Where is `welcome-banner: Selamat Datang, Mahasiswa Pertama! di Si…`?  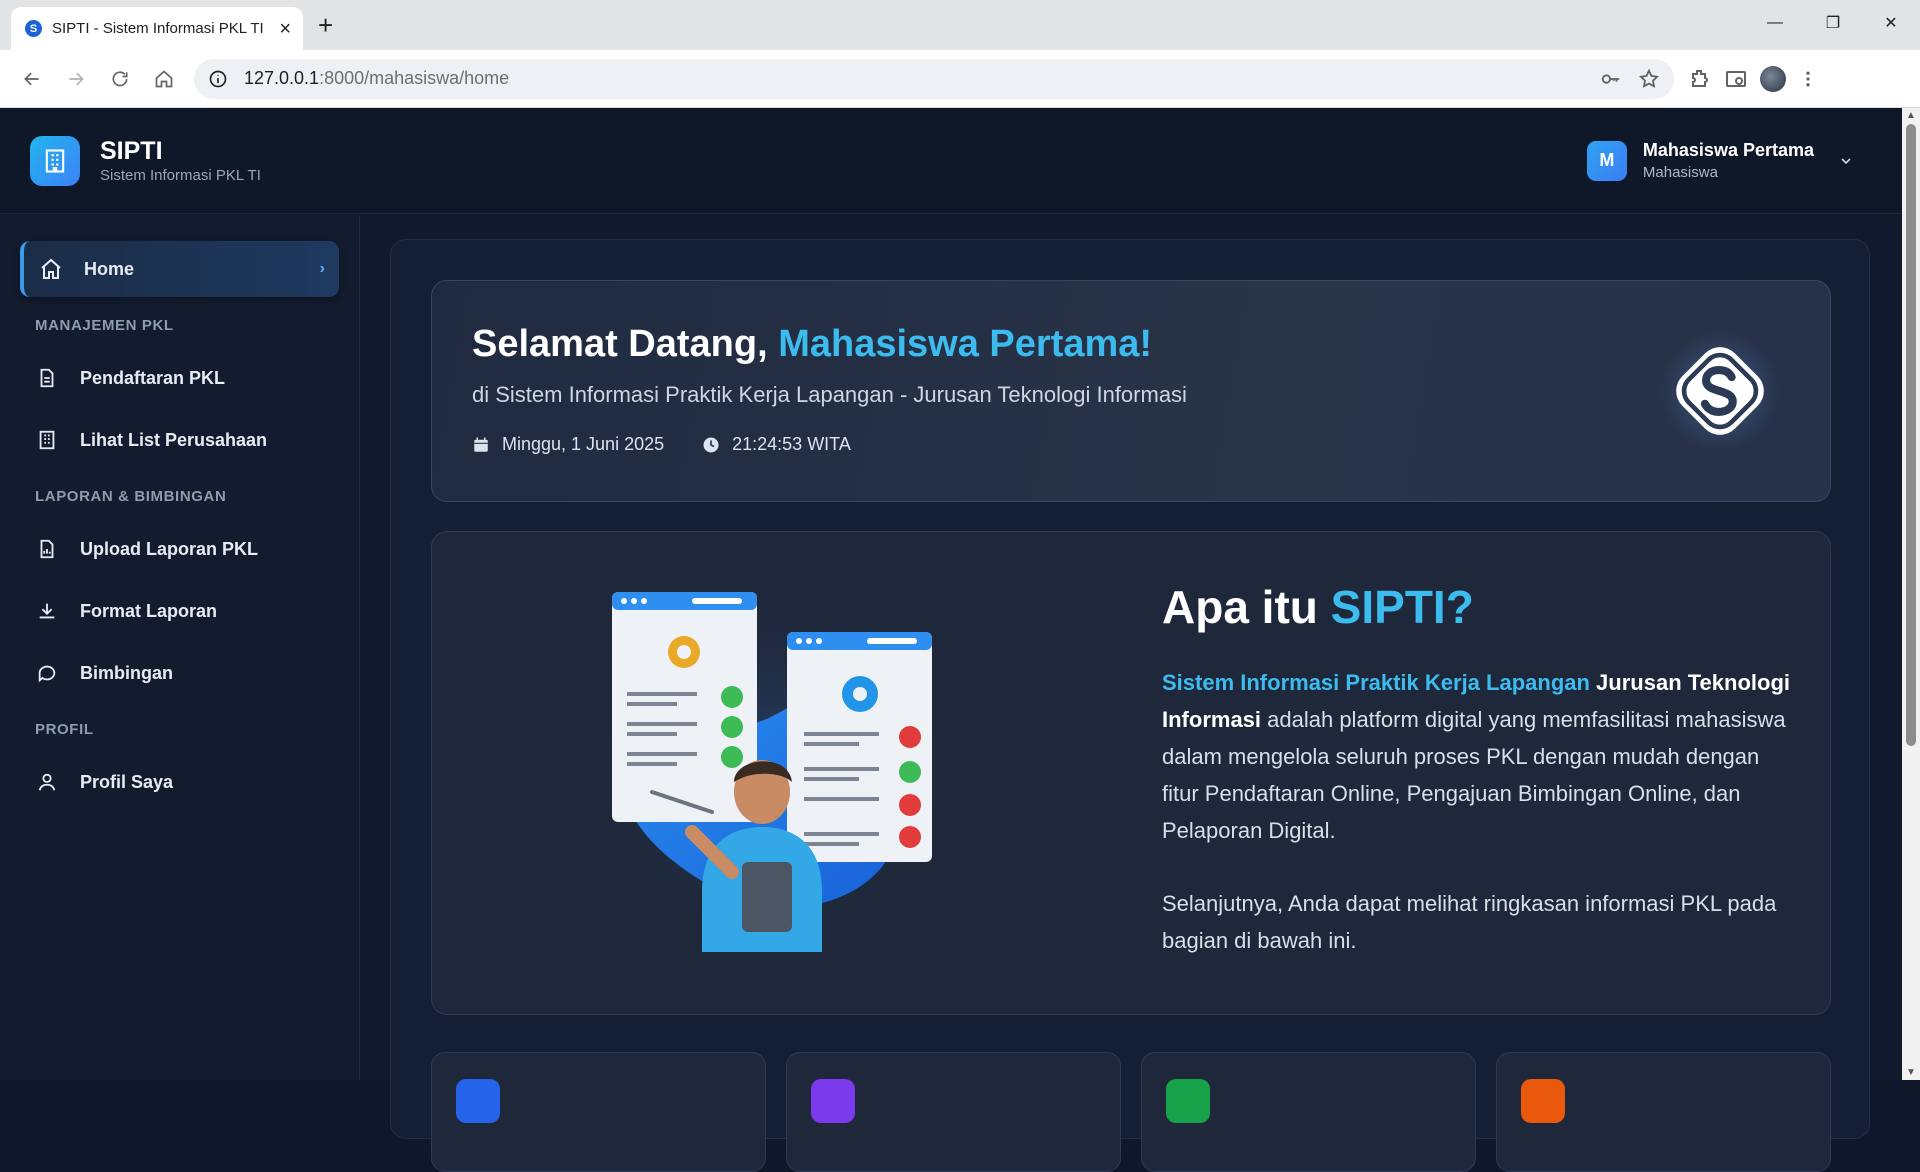
welcome-banner: Selamat Datang, Mahasiswa Pertama! di Si… is located at coordinates (1131, 391).